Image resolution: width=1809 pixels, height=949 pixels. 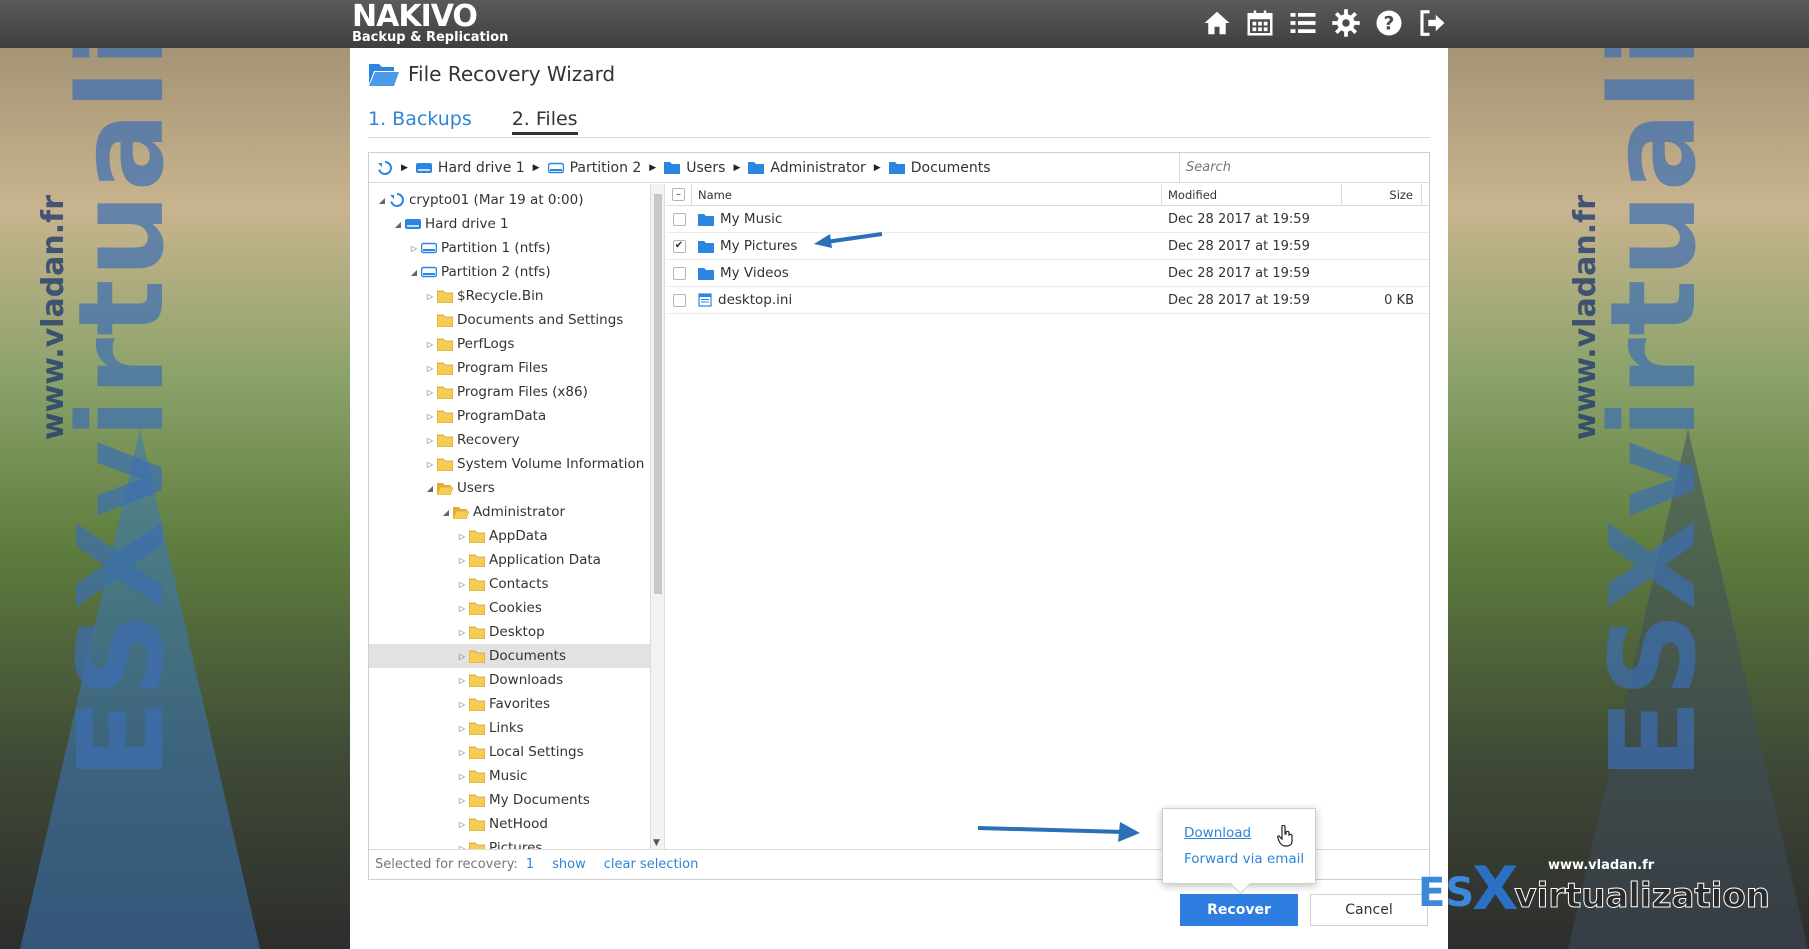 What do you see at coordinates (509, 656) in the screenshot?
I see `tree-item: ▷ Documents` at bounding box center [509, 656].